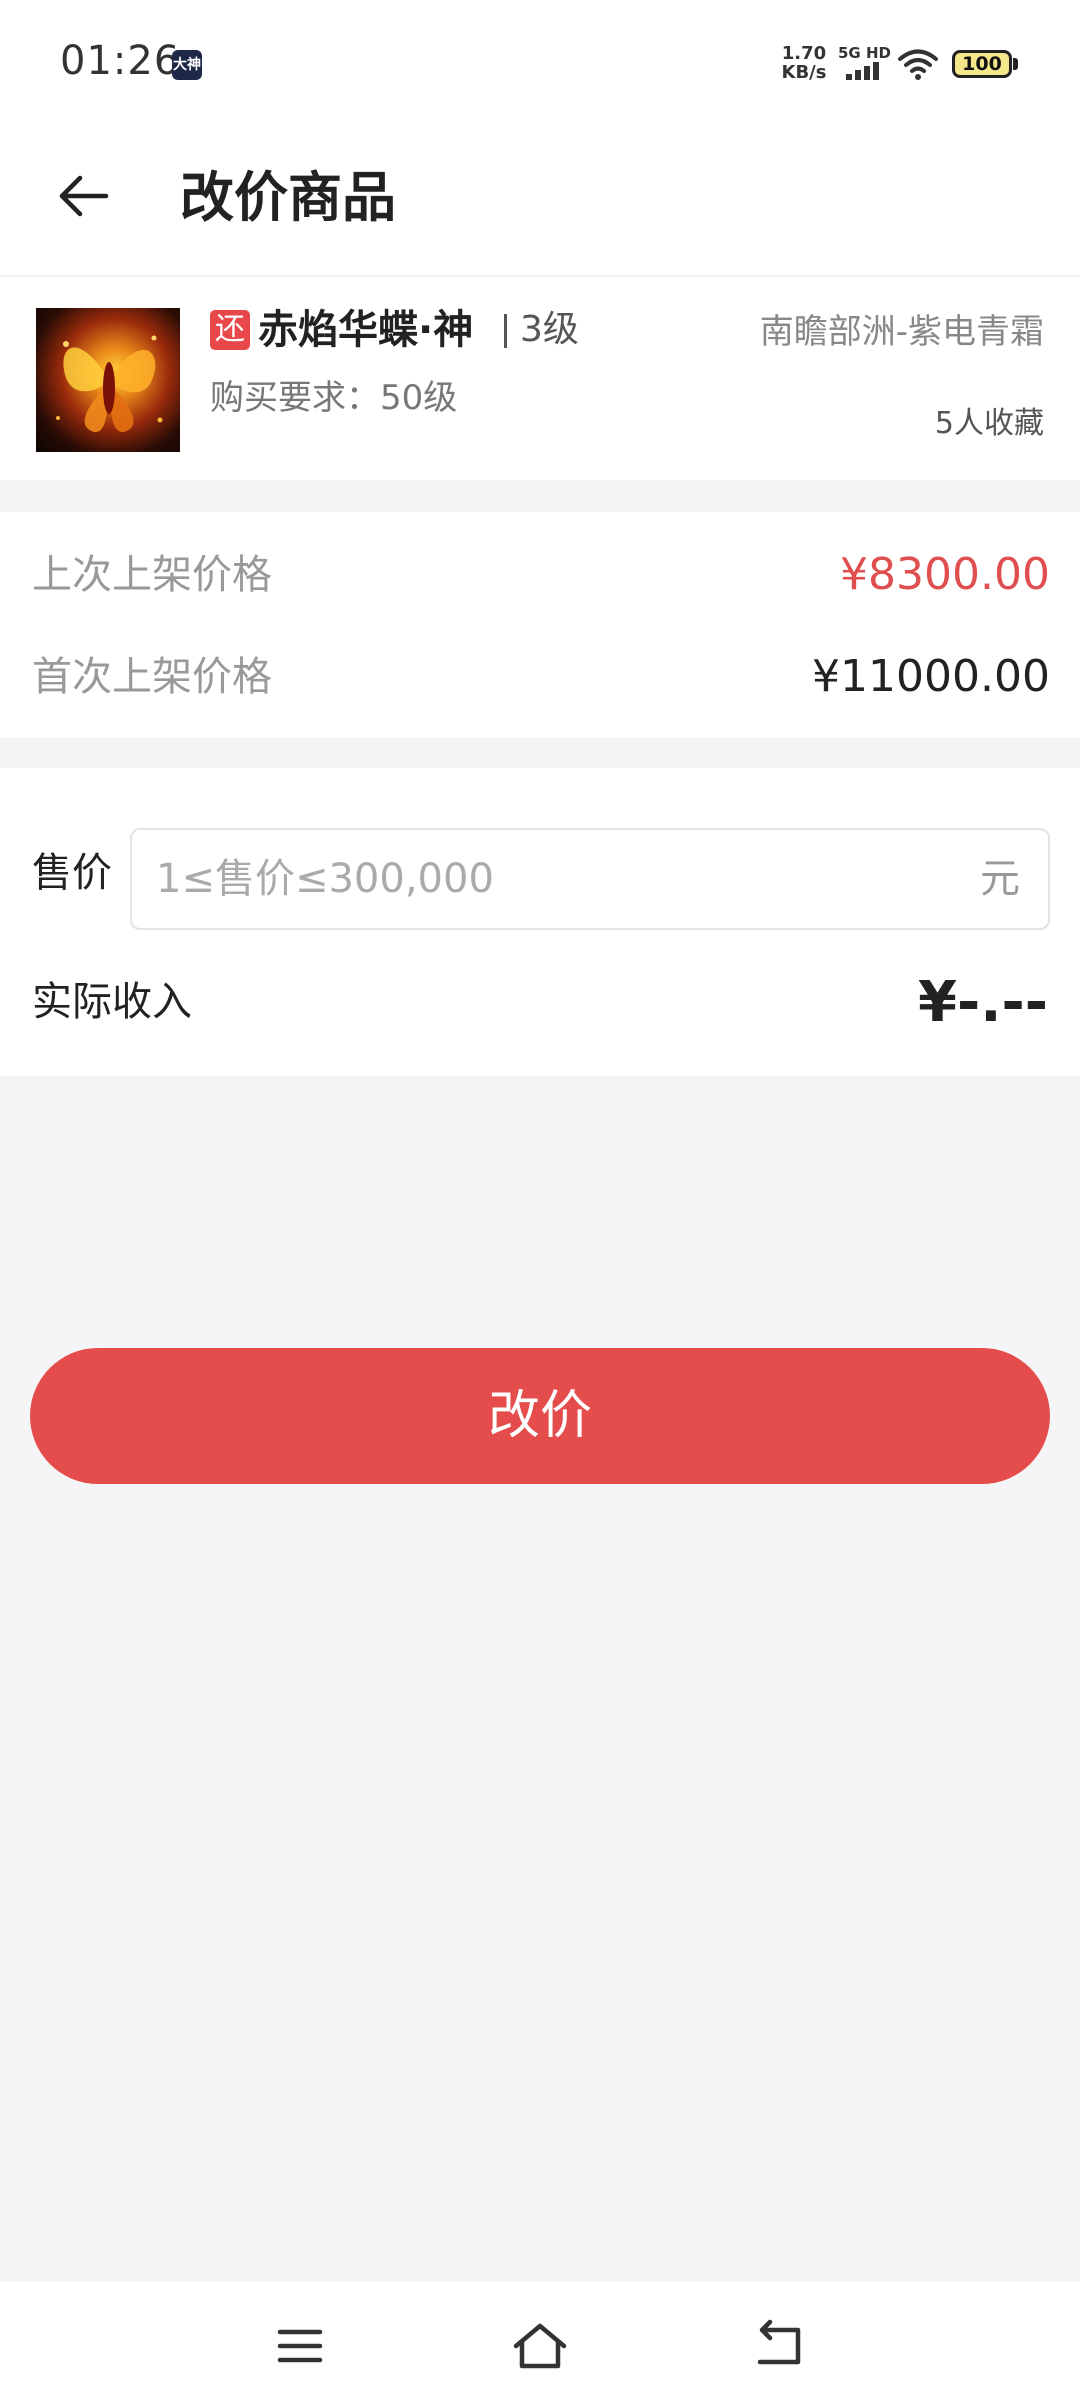 Image resolution: width=1080 pixels, height=2408 pixels. Describe the element at coordinates (556, 879) in the screenshot. I see `price-input` at that location.